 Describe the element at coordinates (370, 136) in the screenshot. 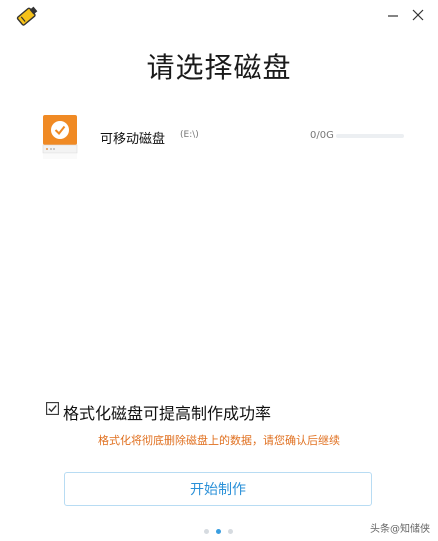

I see `disk-usage-bar` at that location.